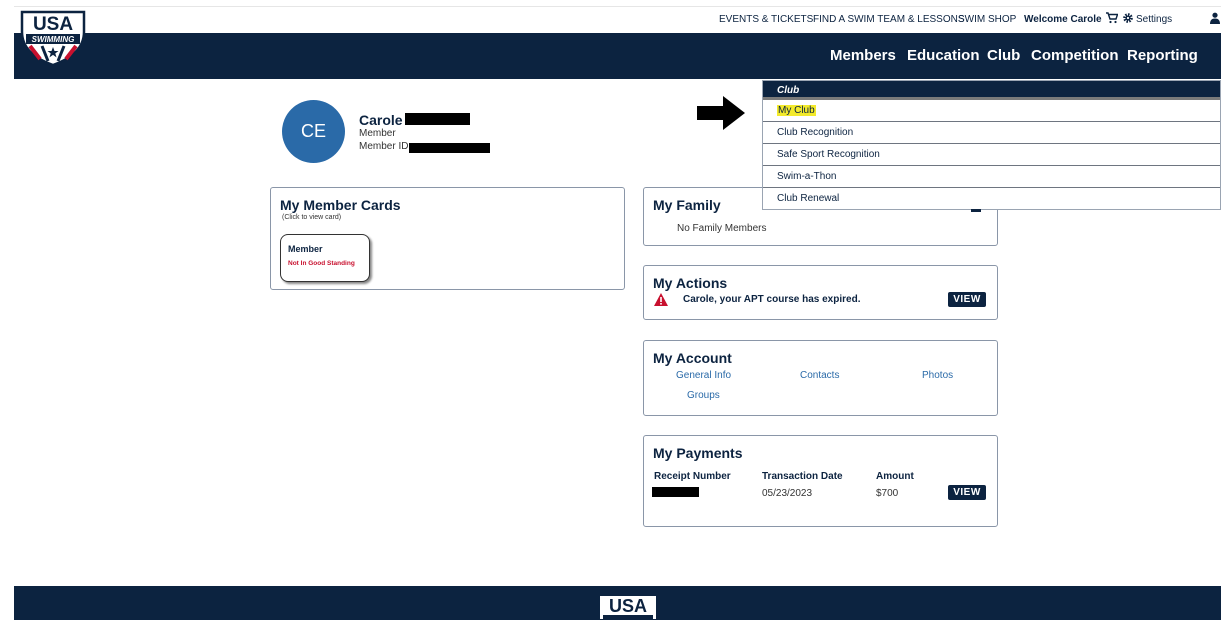 The image size is (1221, 620). What do you see at coordinates (937, 375) in the screenshot?
I see `account-link-photos: Photos` at bounding box center [937, 375].